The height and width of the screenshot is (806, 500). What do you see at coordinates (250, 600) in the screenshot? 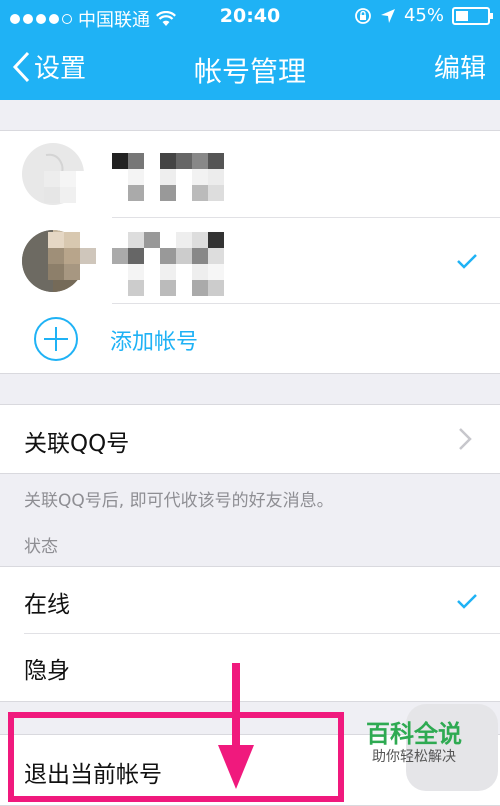
I see `status-option-online: 在线` at bounding box center [250, 600].